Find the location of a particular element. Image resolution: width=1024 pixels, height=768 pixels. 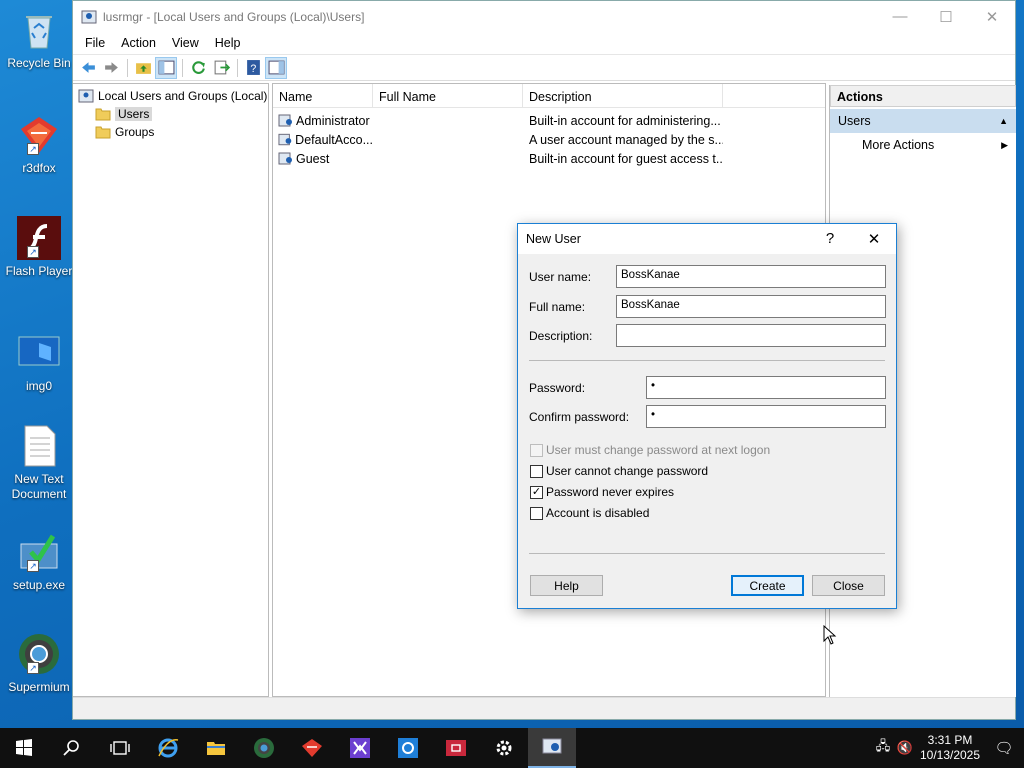

start-button is located at coordinates (24, 748).